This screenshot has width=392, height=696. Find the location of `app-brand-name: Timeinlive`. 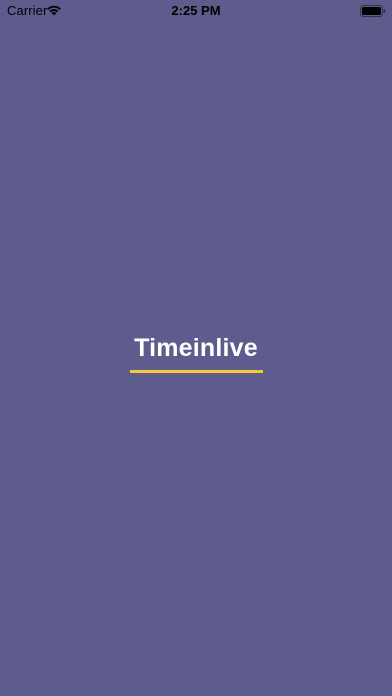

app-brand-name: Timeinlive is located at coordinates (196, 348).